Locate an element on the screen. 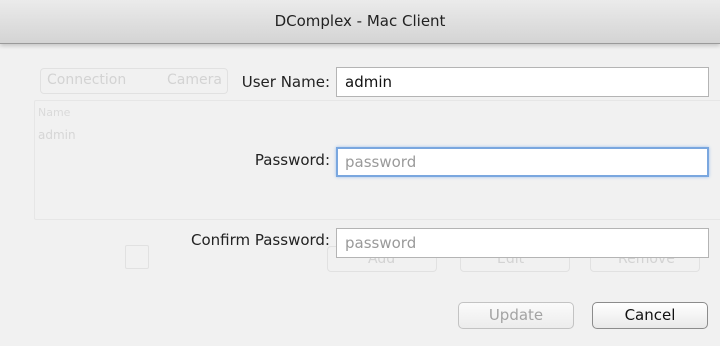 The width and height of the screenshot is (720, 346). window-title-bar: DComplex - Mac Client is located at coordinates (360, 22).